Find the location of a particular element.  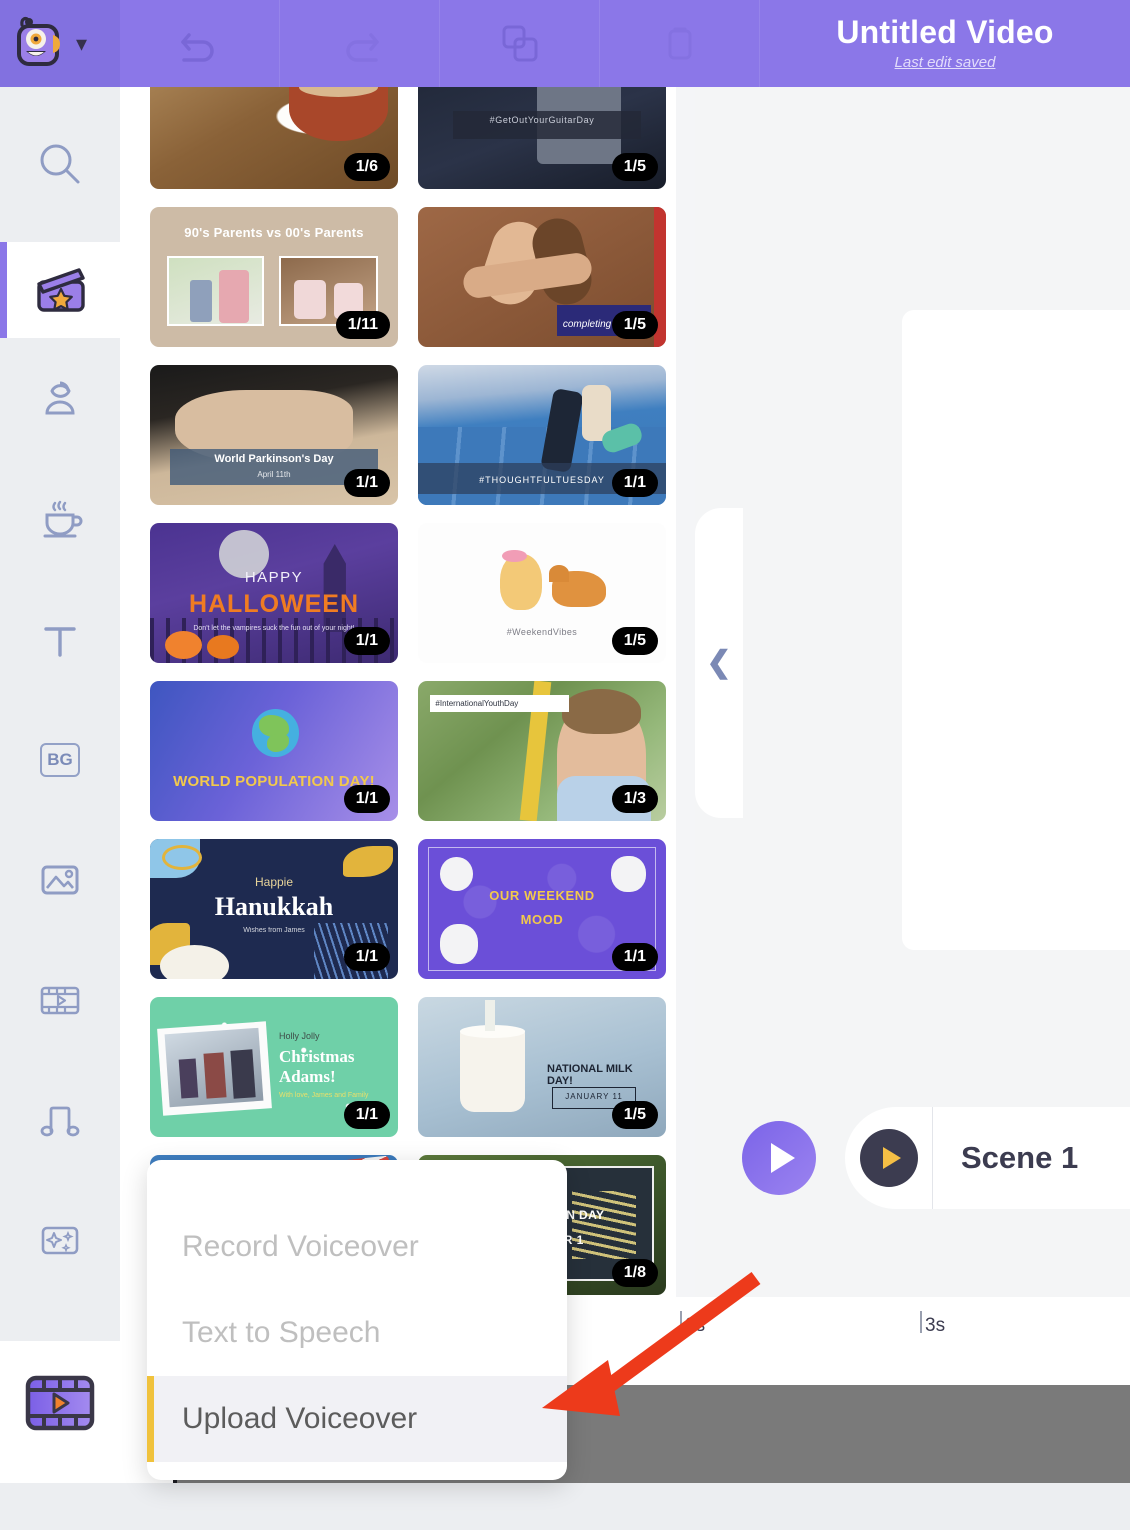

template-card: #THOUGHTFULTUESDAY 1/1 is located at coordinates (542, 435).